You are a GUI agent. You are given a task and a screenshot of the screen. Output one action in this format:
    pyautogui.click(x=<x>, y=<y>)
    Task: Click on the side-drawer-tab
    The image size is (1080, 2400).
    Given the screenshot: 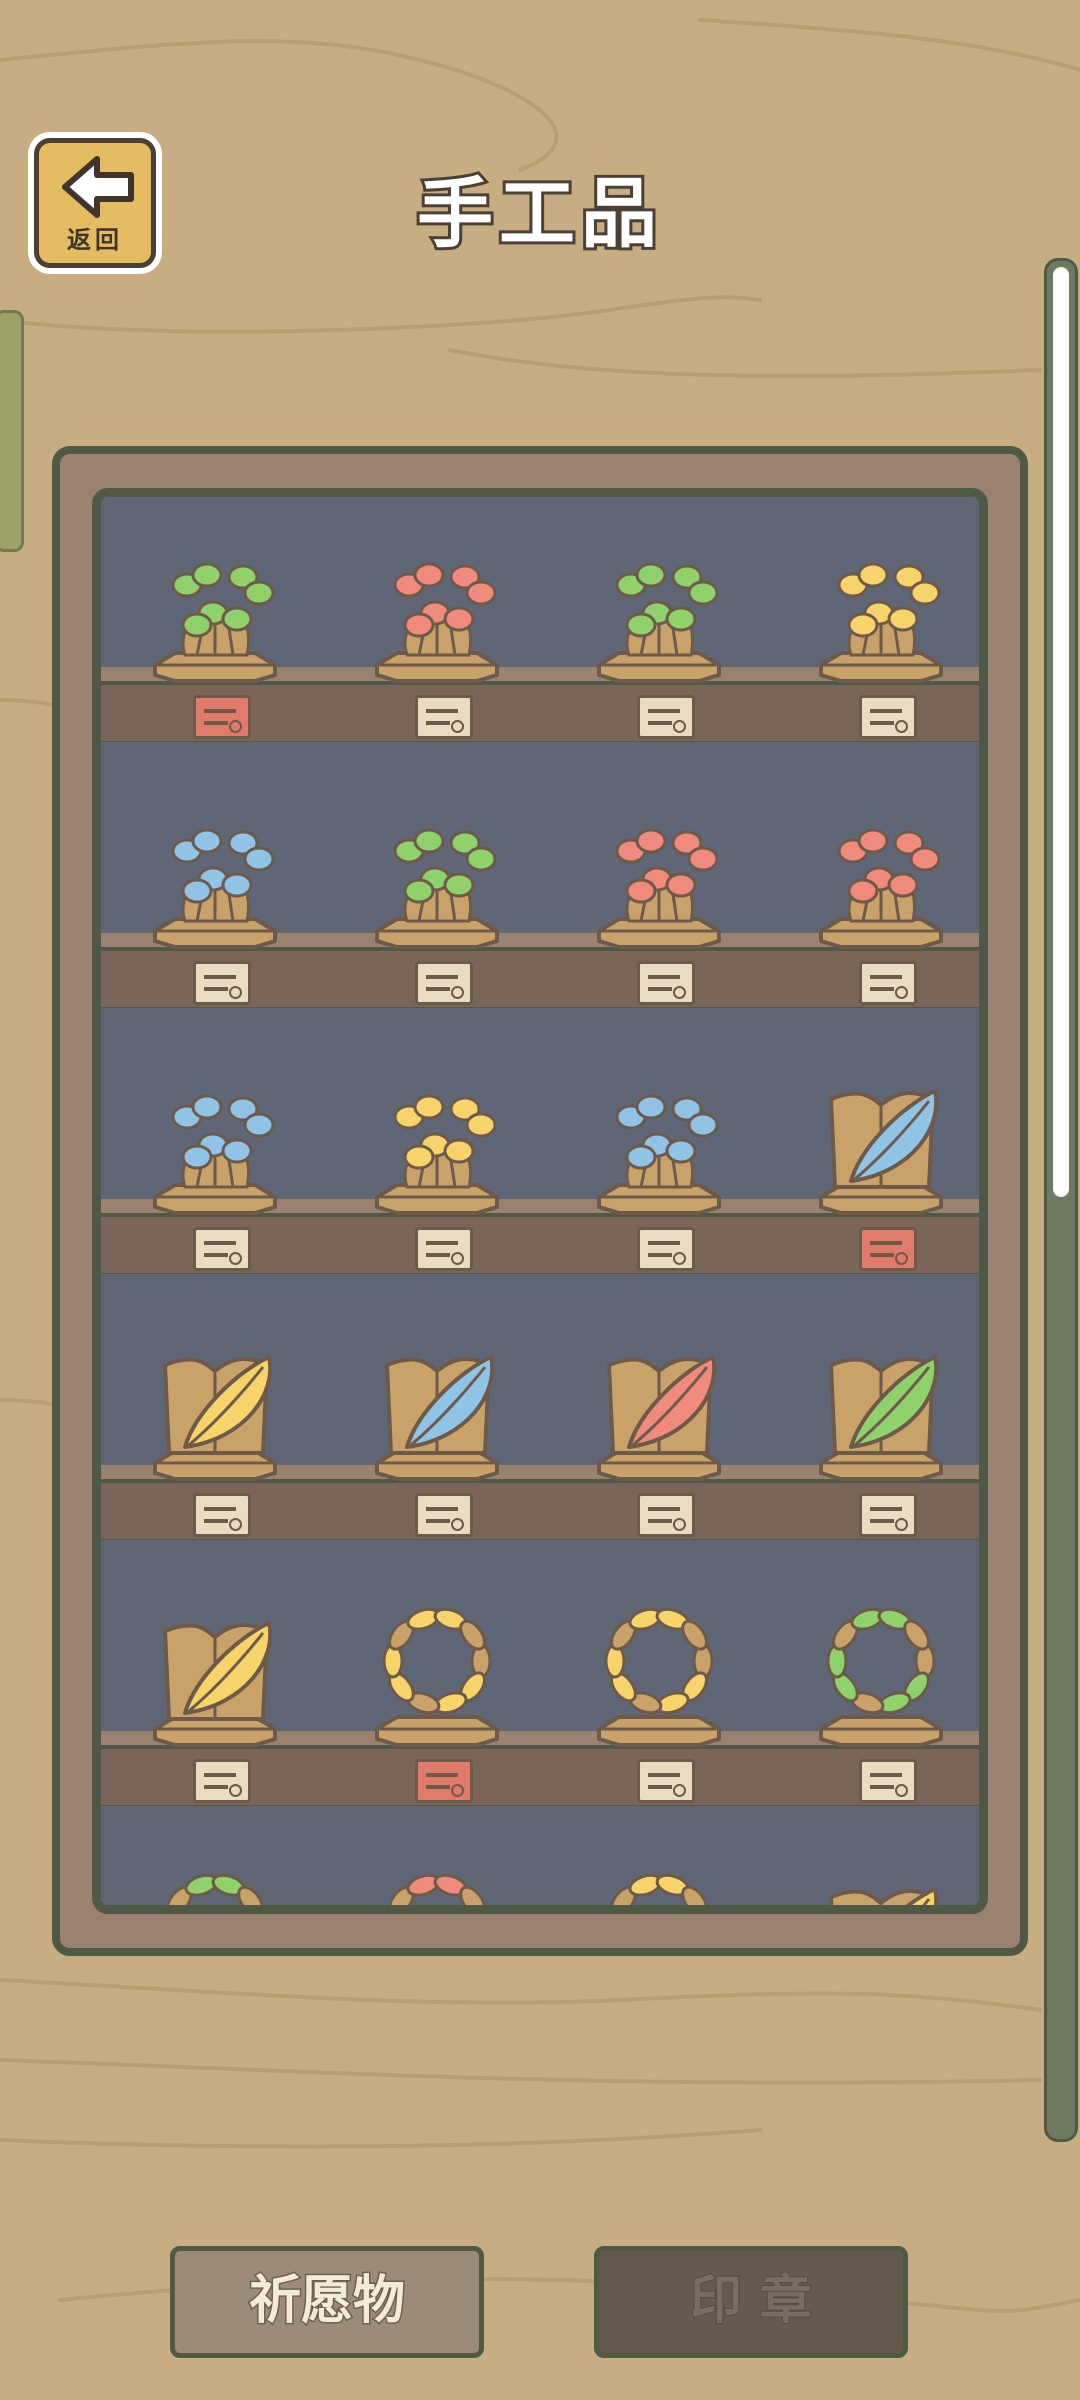 What is the action you would take?
    pyautogui.click(x=12, y=431)
    